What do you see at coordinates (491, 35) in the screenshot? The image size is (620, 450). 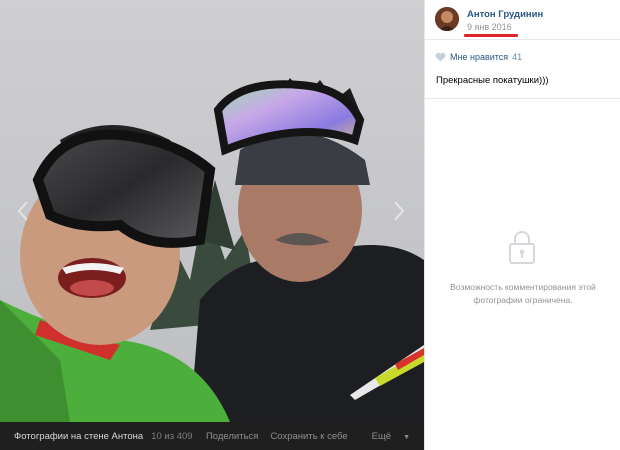 I see `date-highlight` at bounding box center [491, 35].